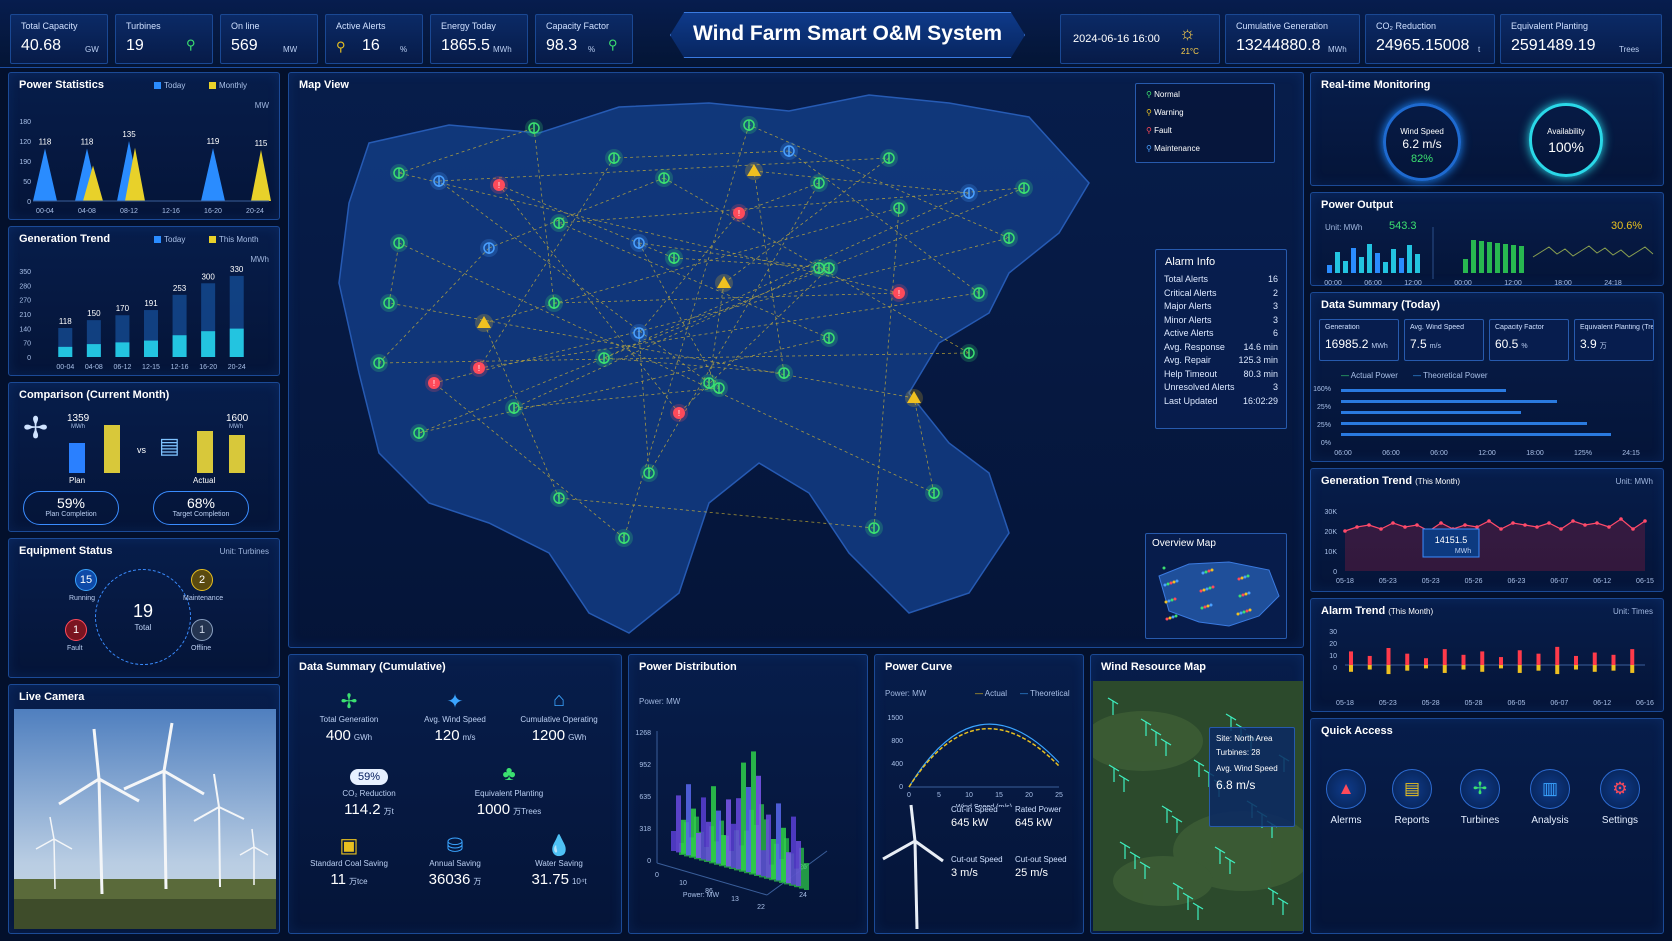 The height and width of the screenshot is (941, 1672). I want to click on camera-feed, so click(145, 819).